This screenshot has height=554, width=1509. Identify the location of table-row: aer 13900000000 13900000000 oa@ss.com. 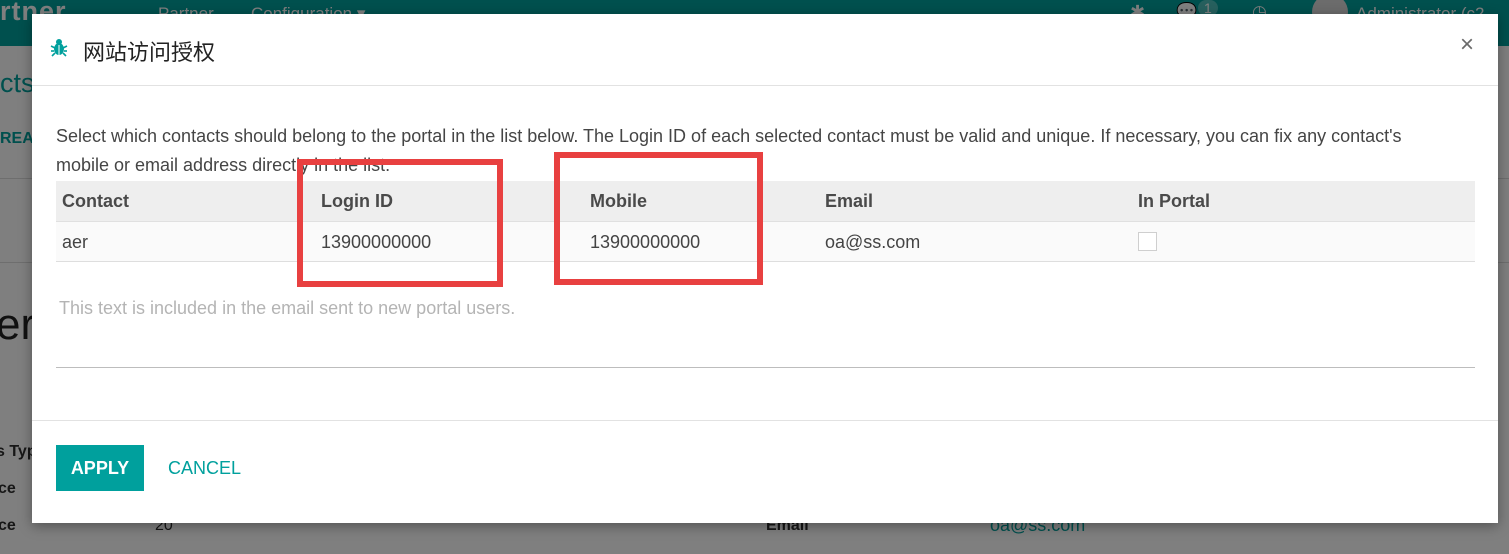
(765, 242).